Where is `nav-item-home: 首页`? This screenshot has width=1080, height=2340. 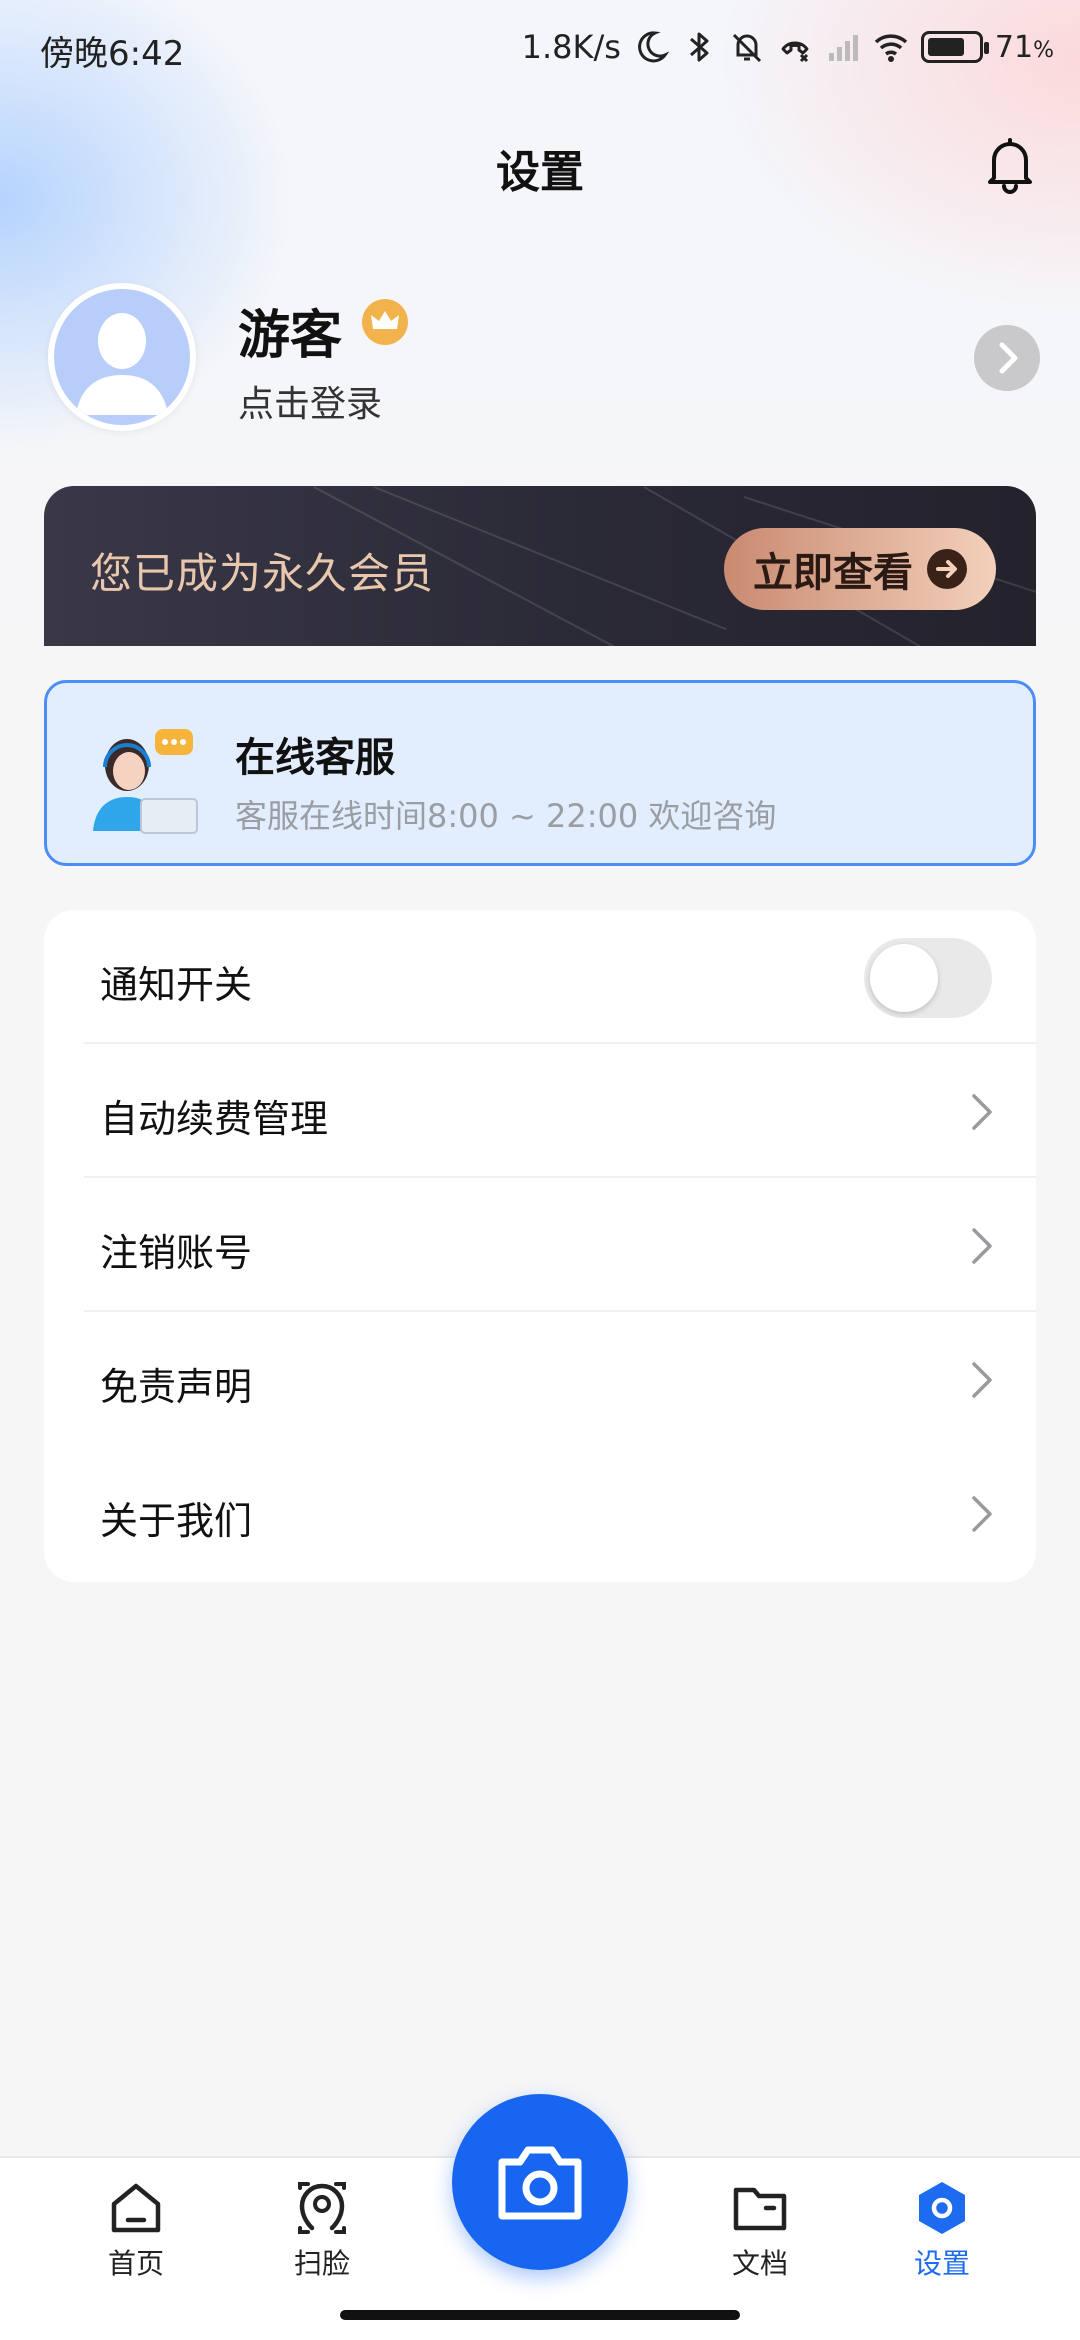 nav-item-home: 首页 is located at coordinates (136, 2232).